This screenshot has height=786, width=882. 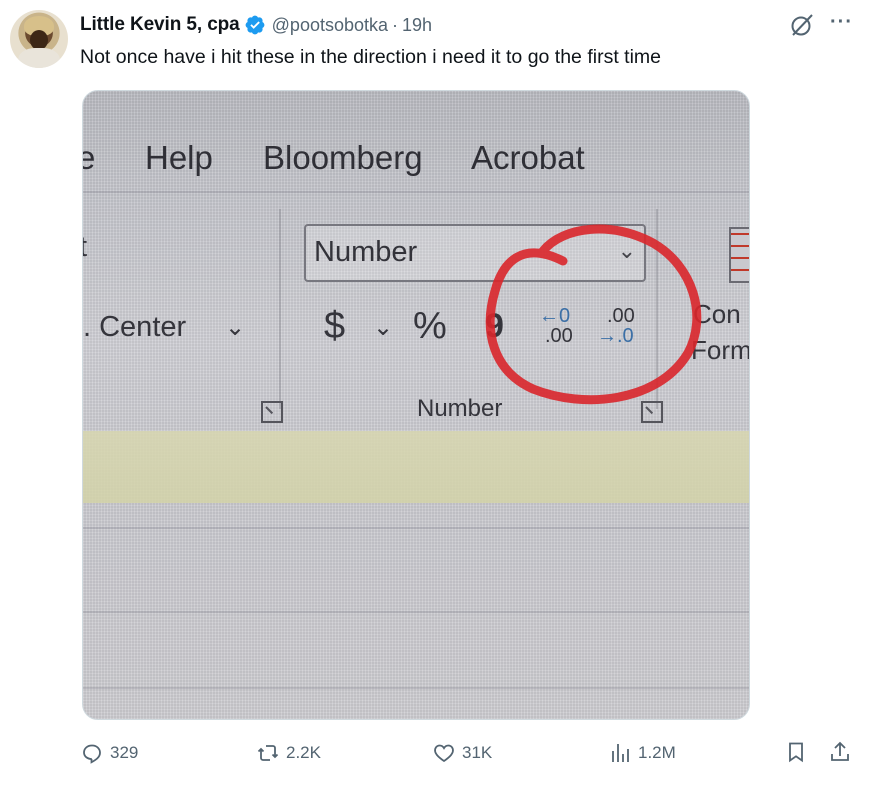 What do you see at coordinates (559, 336) in the screenshot?
I see `decrease-decimal-label: .00` at bounding box center [559, 336].